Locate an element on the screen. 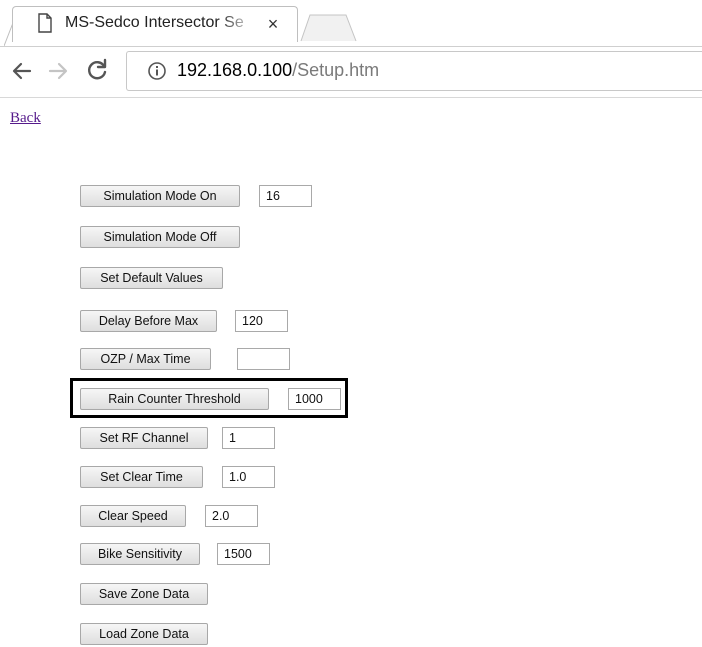  toolbar: 192.168.0.100/Setup.htm is located at coordinates (351, 72).